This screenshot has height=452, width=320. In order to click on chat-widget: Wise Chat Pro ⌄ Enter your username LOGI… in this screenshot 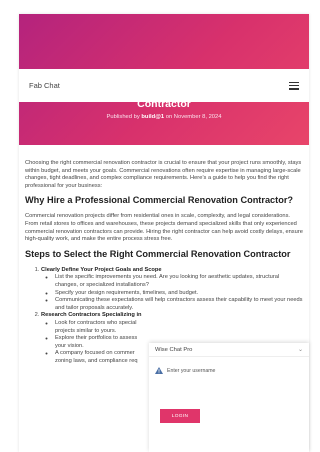, I will do `click(229, 397)`.